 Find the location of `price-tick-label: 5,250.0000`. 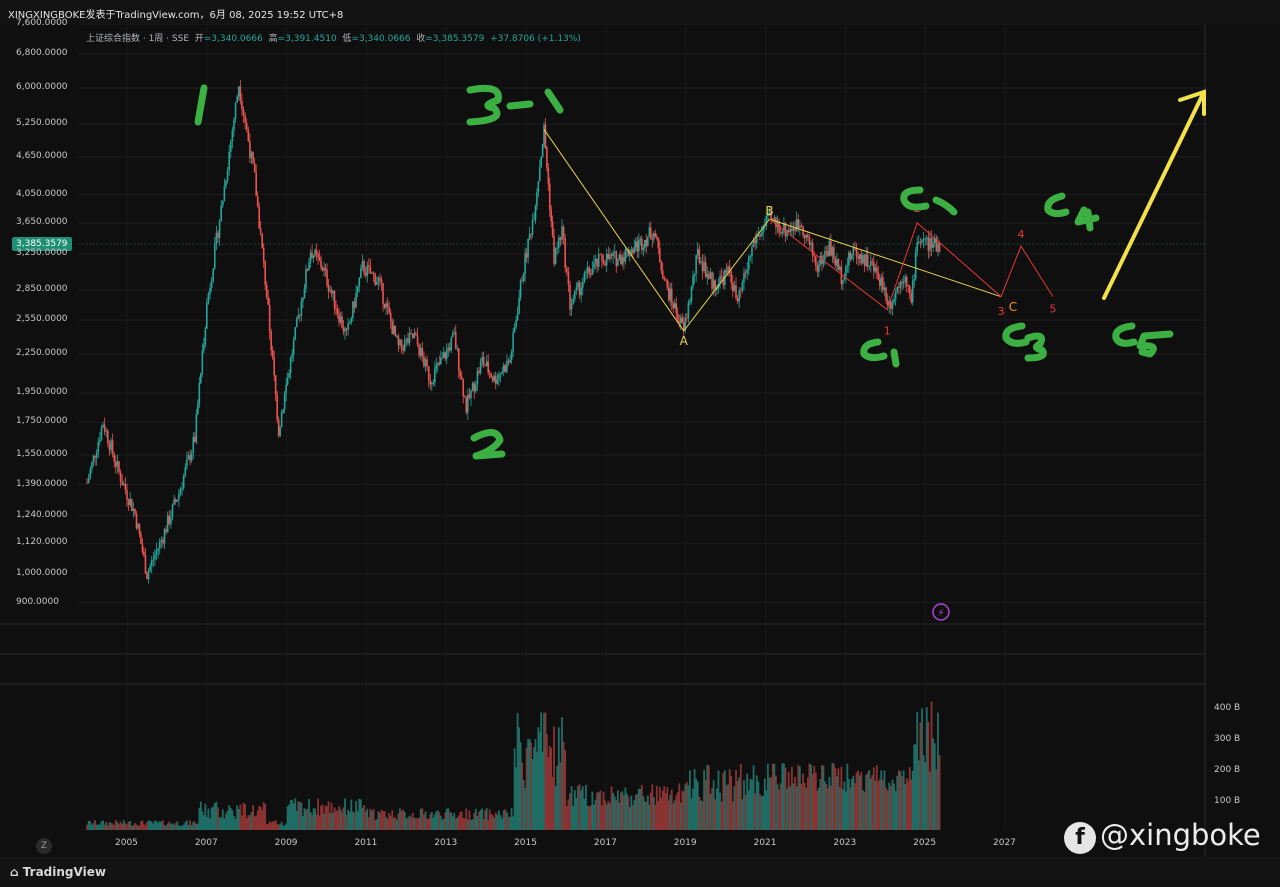

price-tick-label: 5,250.0000 is located at coordinates (42, 123).